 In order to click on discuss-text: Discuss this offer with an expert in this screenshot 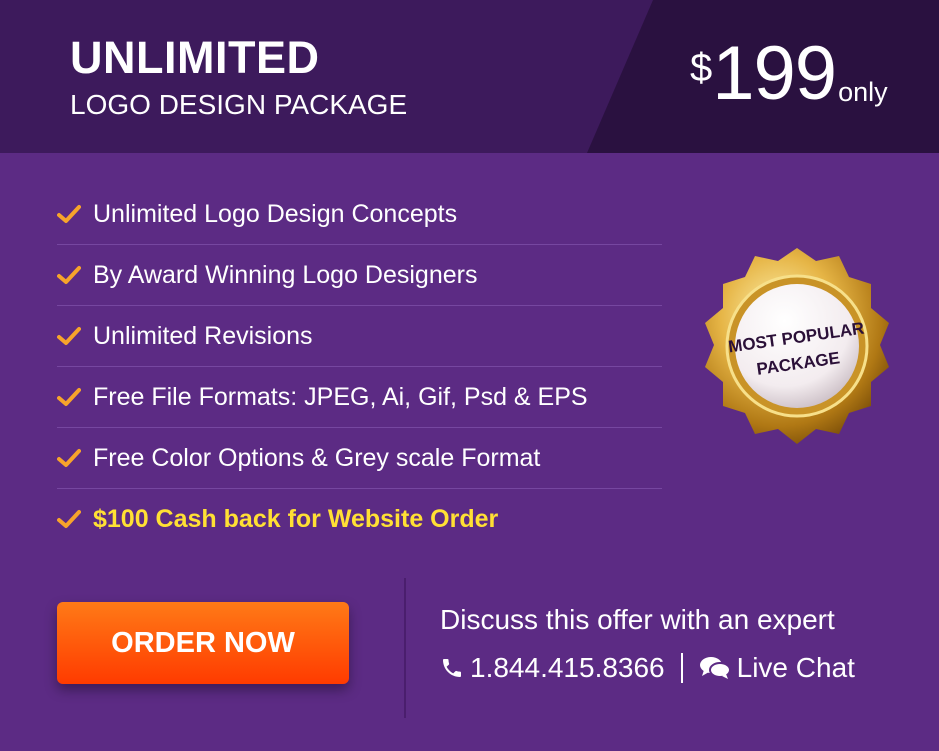, I will do `click(637, 619)`.